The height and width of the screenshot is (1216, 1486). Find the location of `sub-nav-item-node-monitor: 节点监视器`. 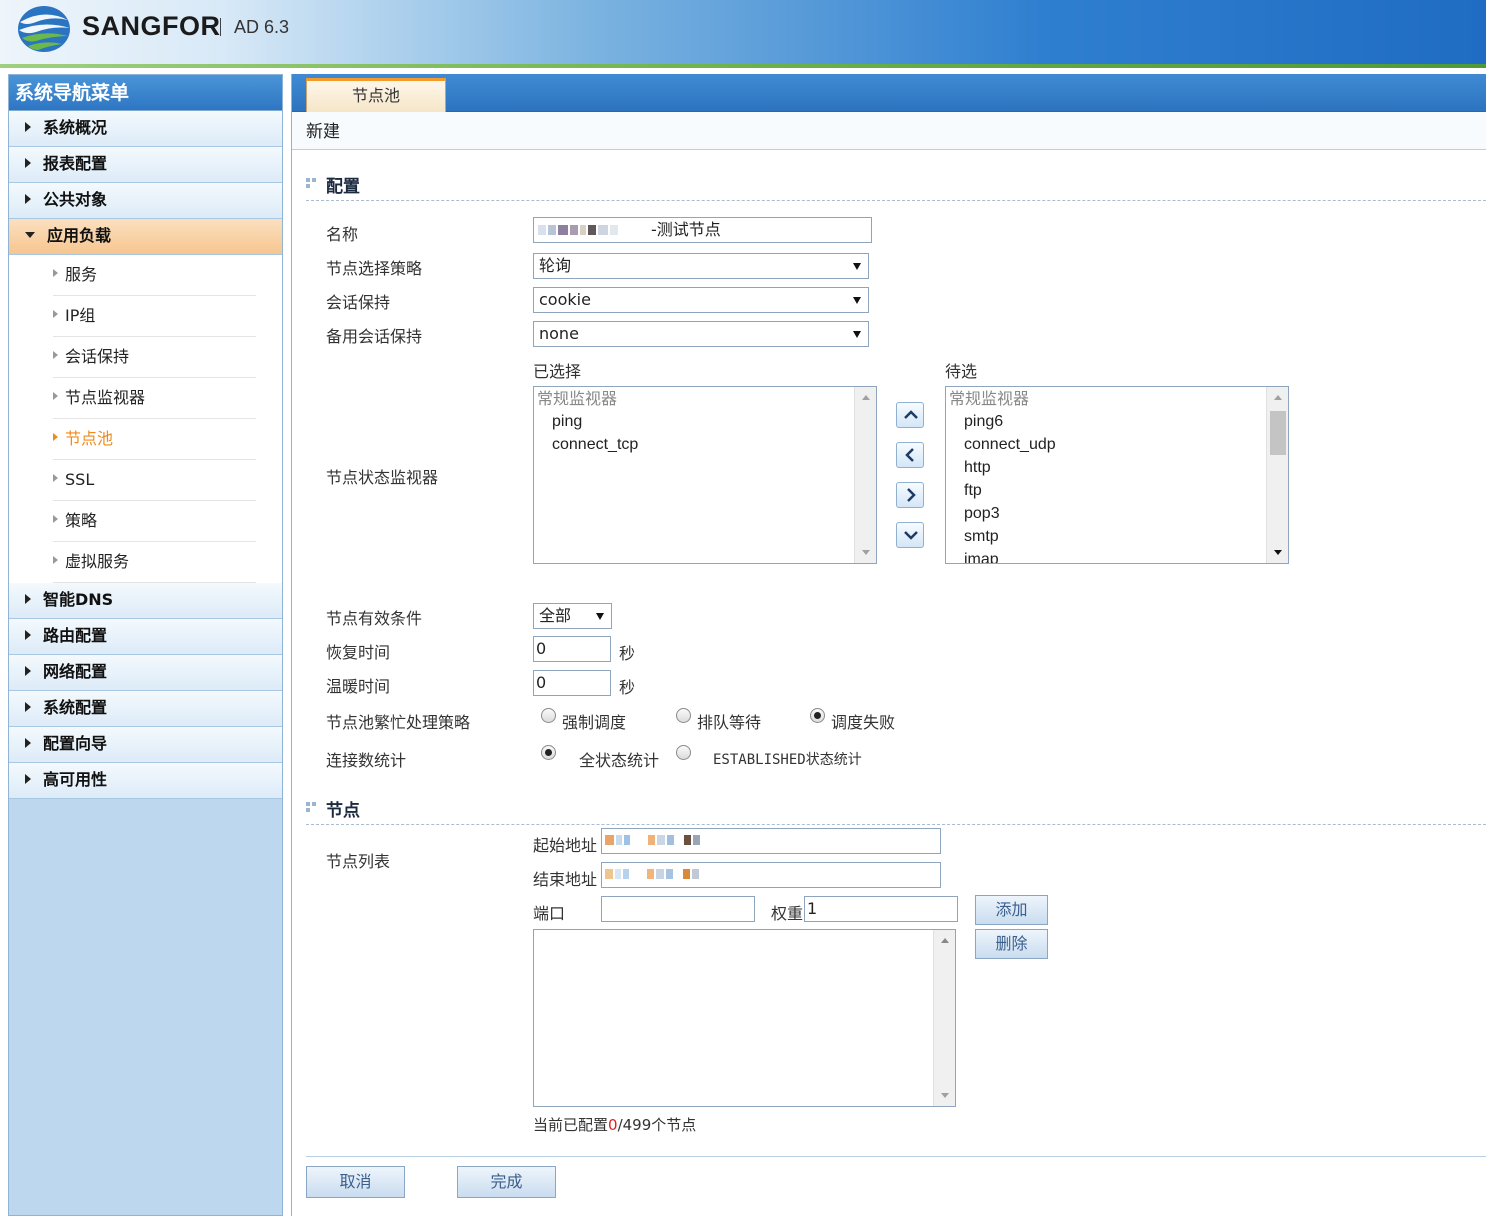

sub-nav-item-node-monitor: 节点监视器 is located at coordinates (145, 398).